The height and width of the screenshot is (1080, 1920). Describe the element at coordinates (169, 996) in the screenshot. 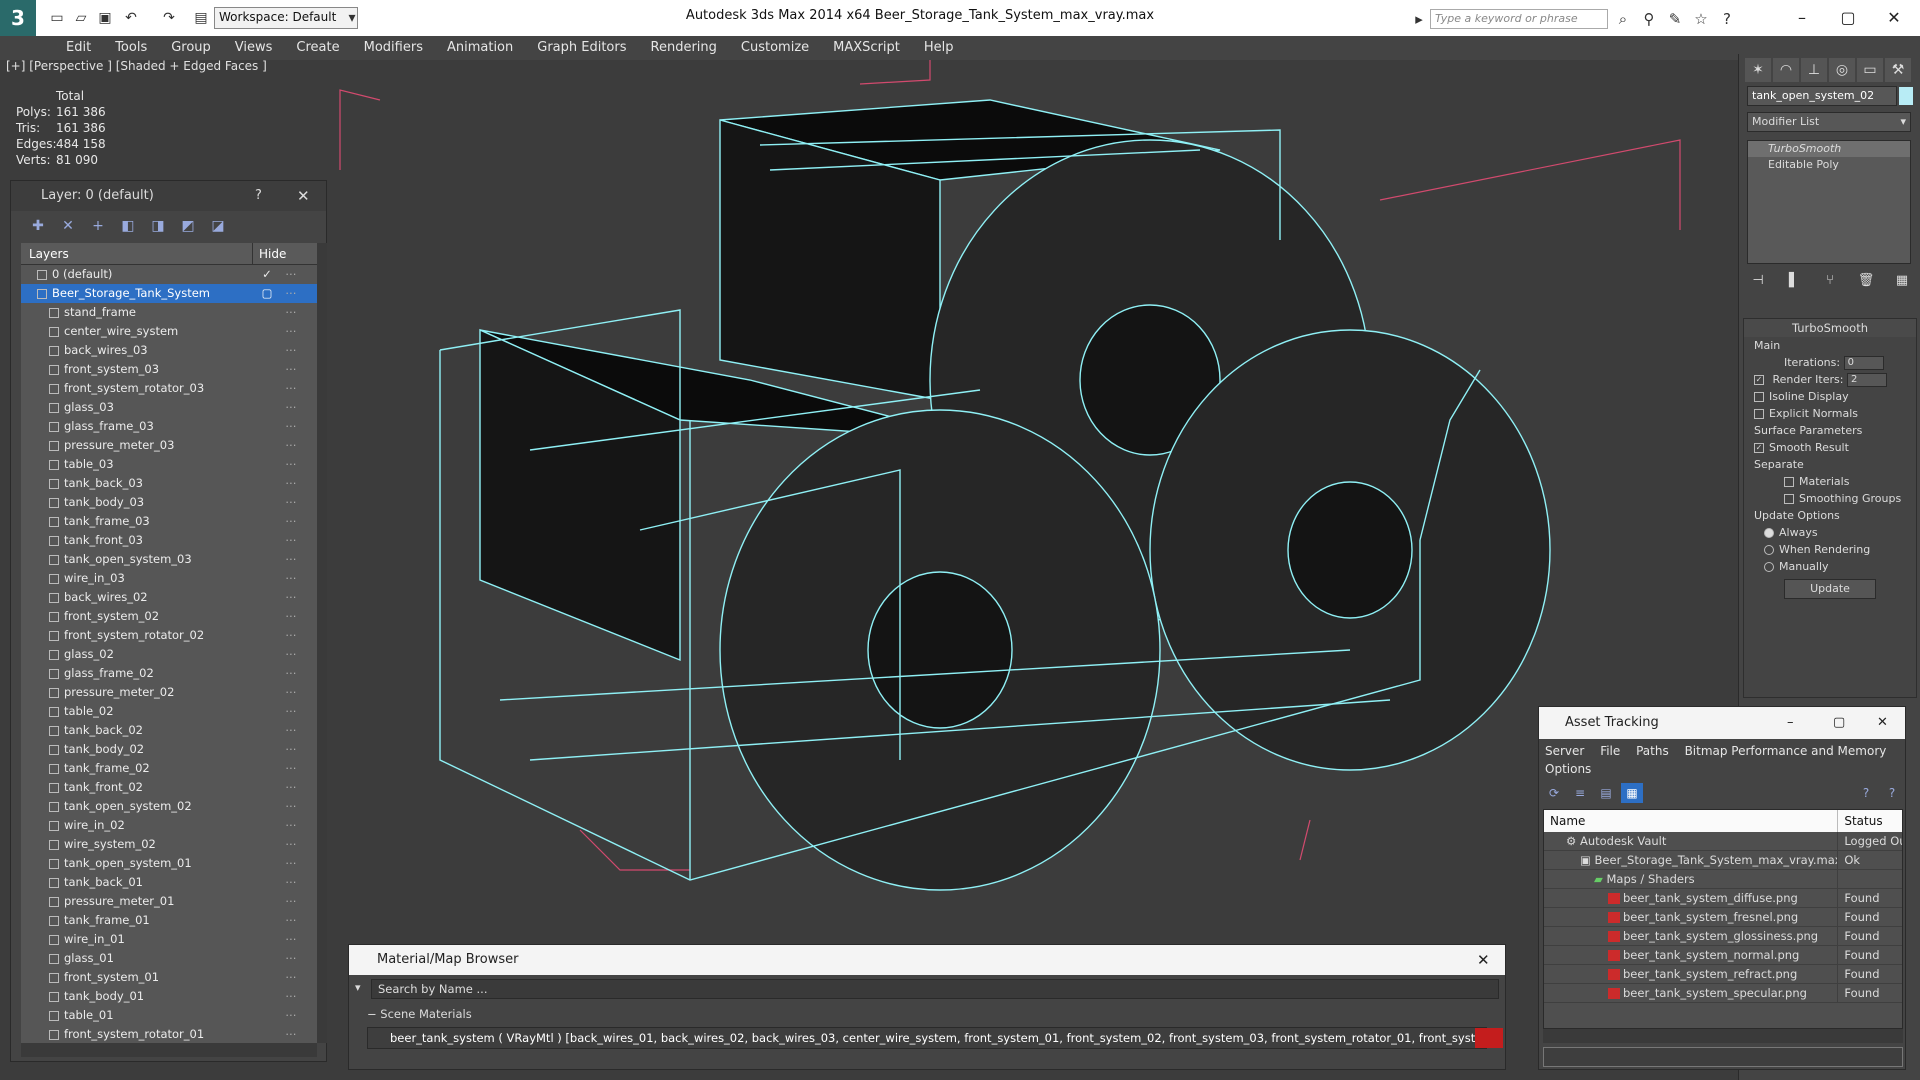

I see `layer-object-row: tank_body_01 ⋯` at that location.